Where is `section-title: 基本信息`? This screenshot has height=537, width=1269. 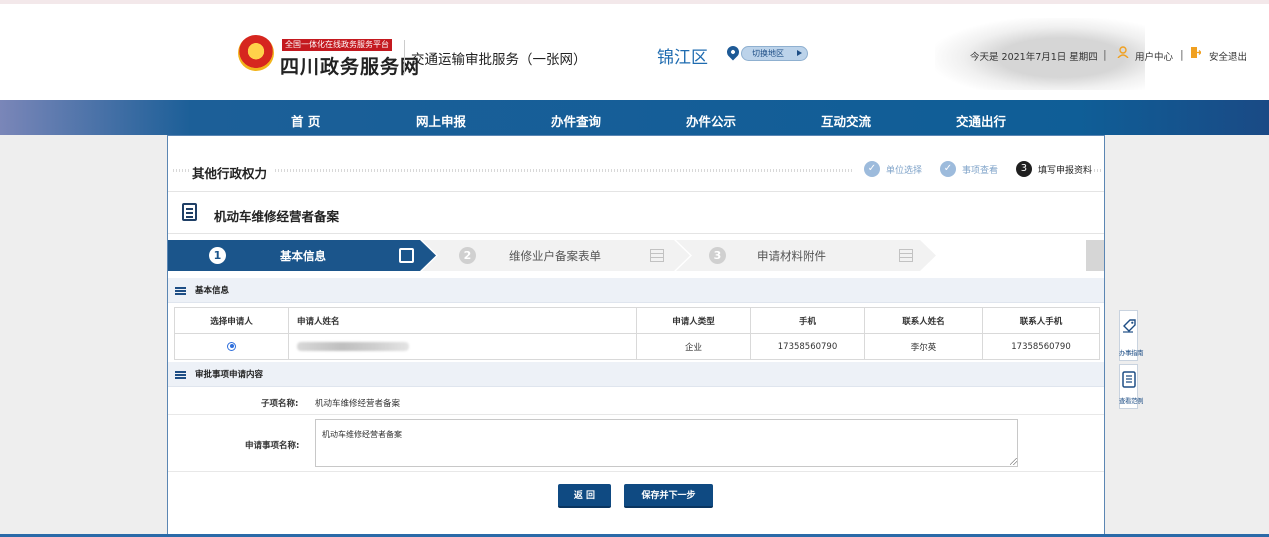 section-title: 基本信息 is located at coordinates (212, 291).